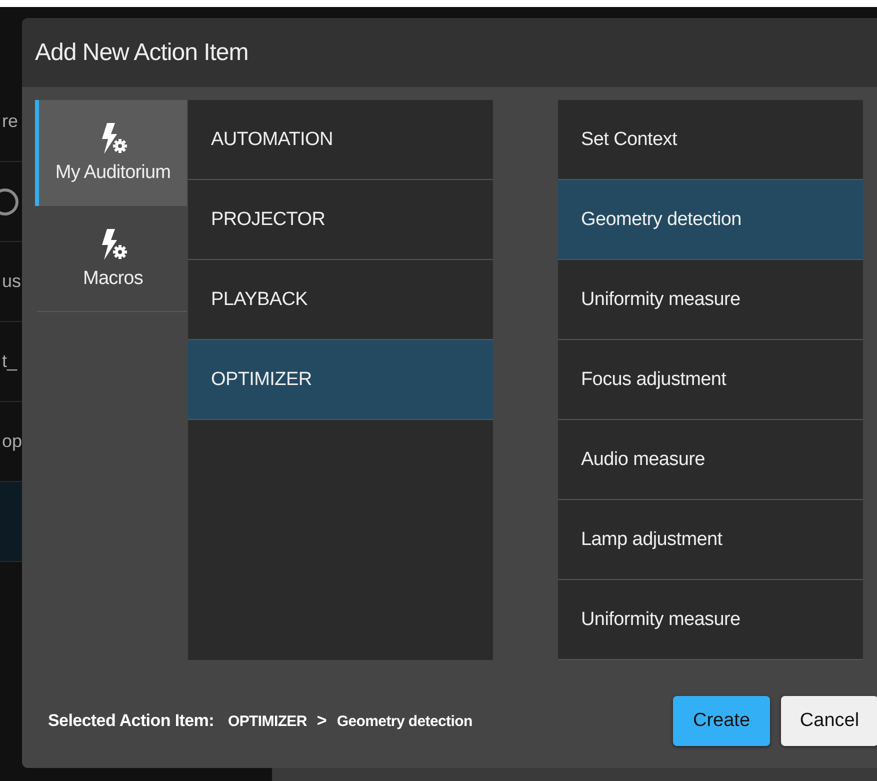  Describe the element at coordinates (721, 721) in the screenshot. I see `create-button: Create` at that location.